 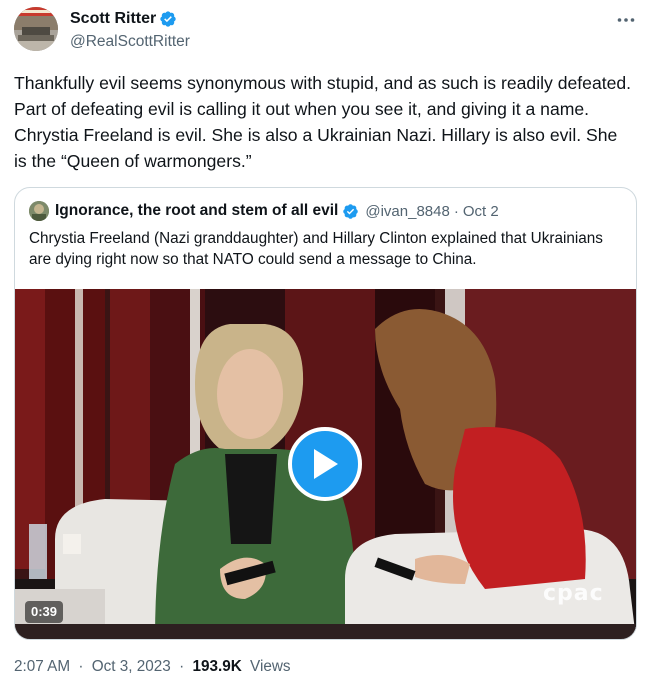 I want to click on tweet-date: Oct 3, 2023, so click(x=131, y=666).